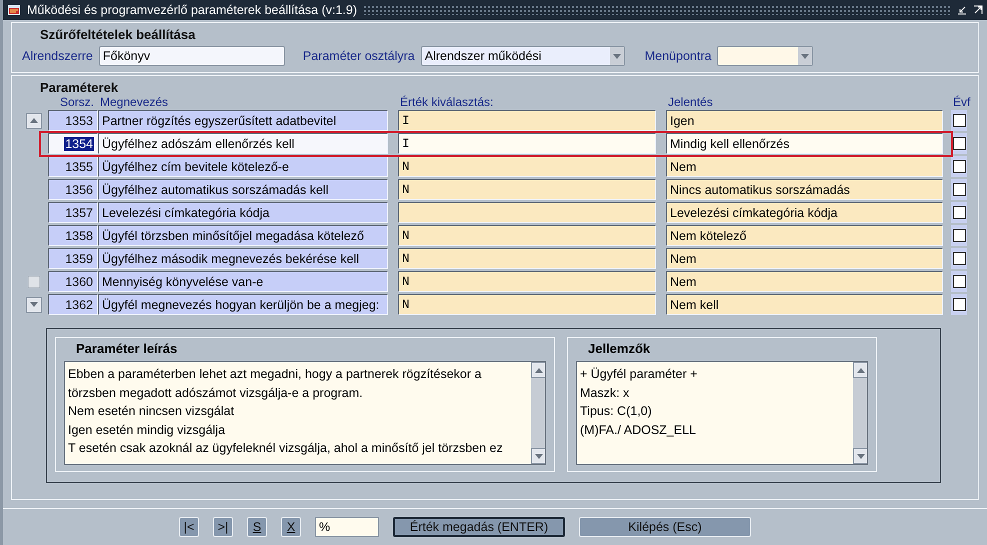 The image size is (987, 545). What do you see at coordinates (243, 120) in the screenshot?
I see `table-cell: Partner rögzítés egyszerűsített adatbevitel` at bounding box center [243, 120].